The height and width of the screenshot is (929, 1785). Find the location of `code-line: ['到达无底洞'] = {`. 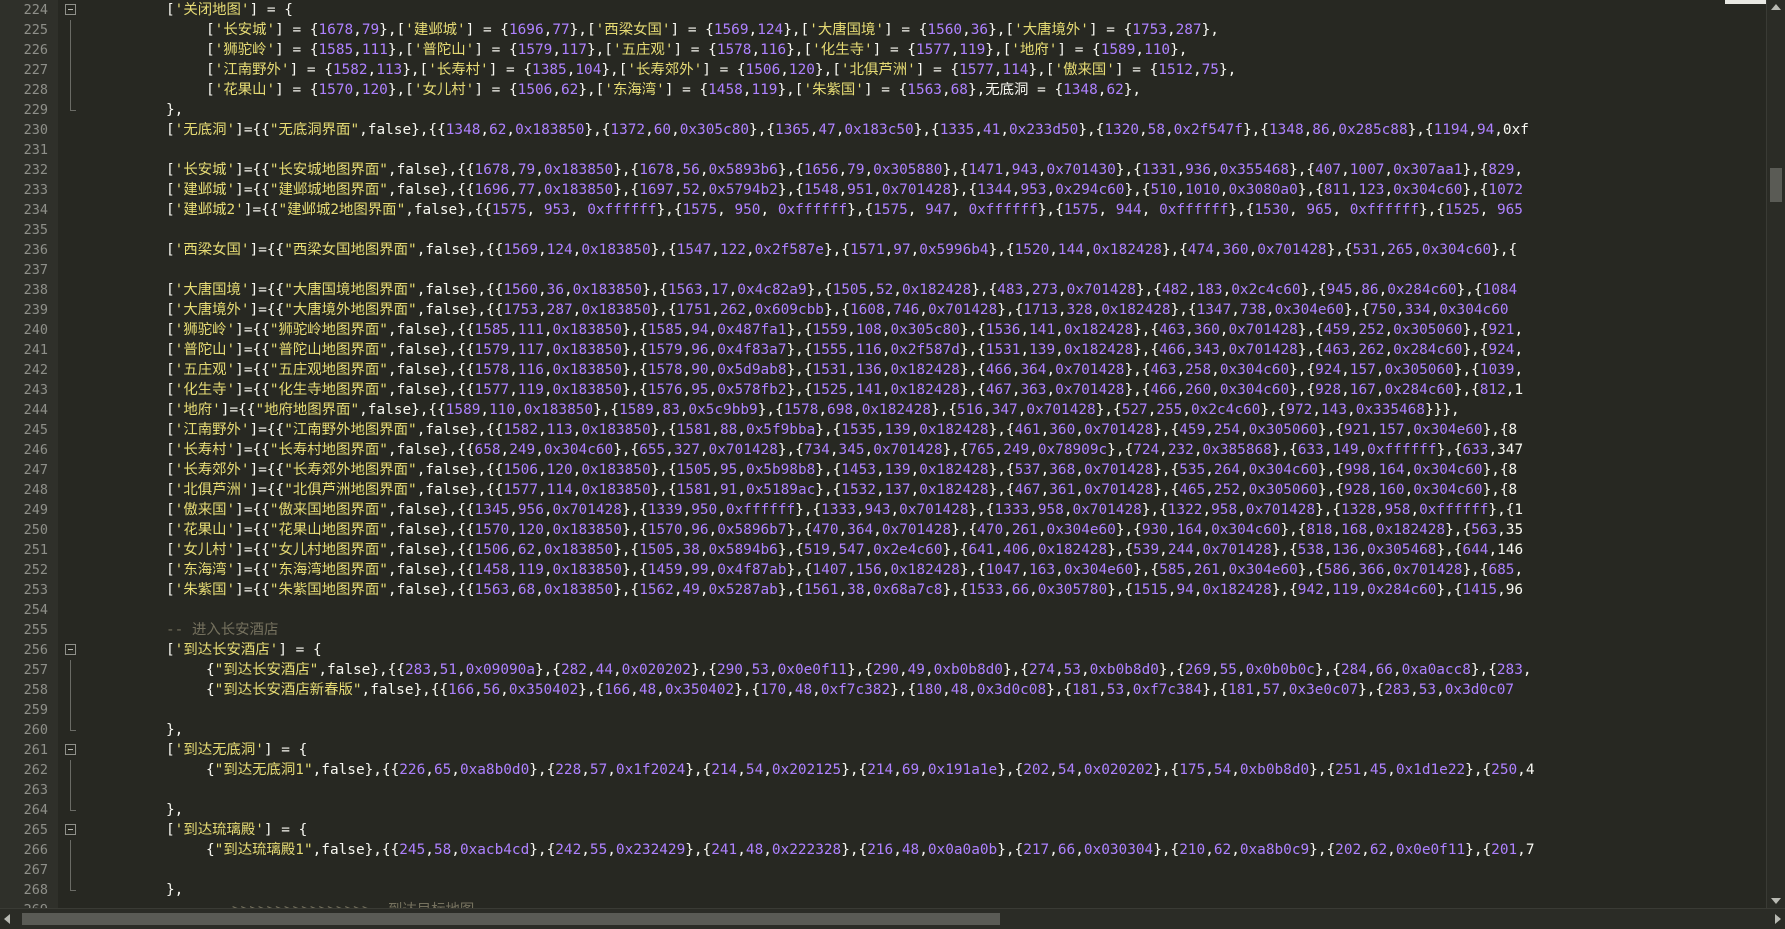

code-line: ['到达无底洞'] = { is located at coordinates (927, 750).